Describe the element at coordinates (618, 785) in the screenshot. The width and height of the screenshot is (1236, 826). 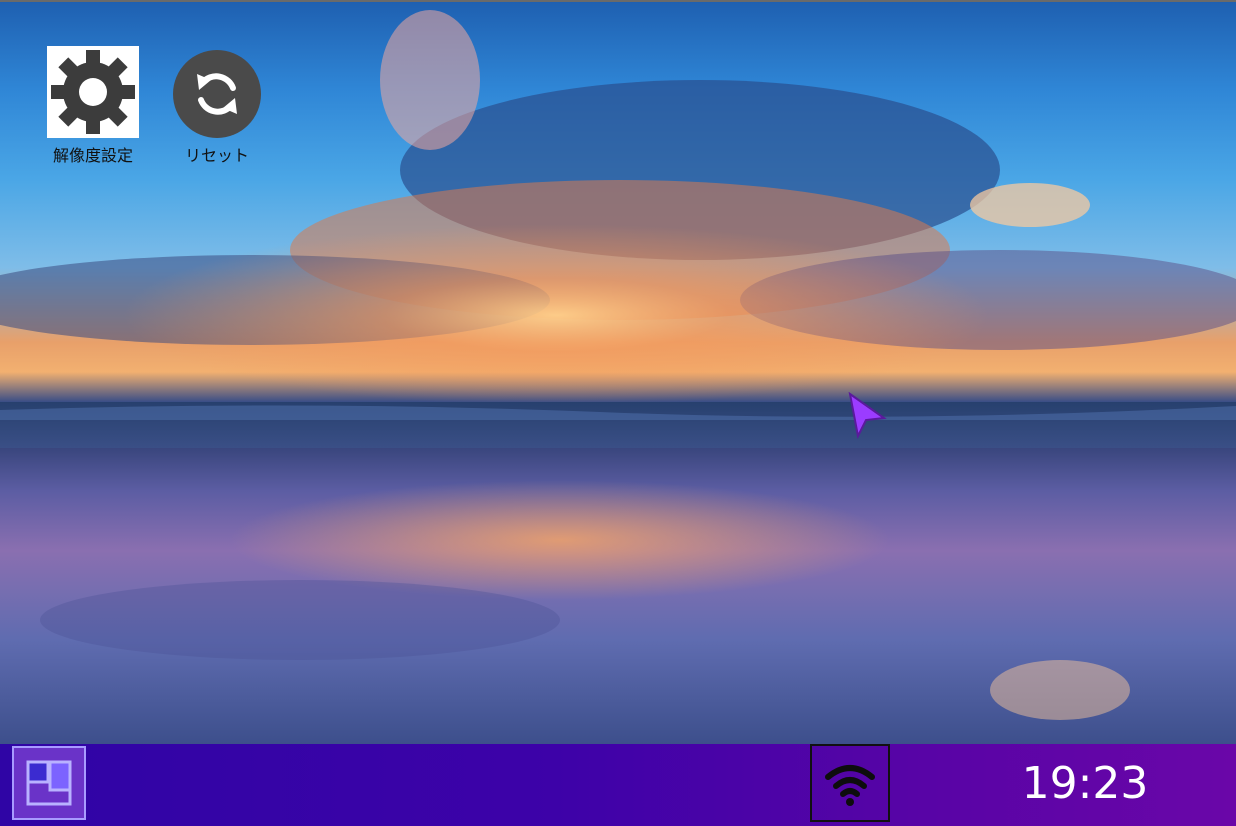
I see `taskbar: 19:23` at that location.